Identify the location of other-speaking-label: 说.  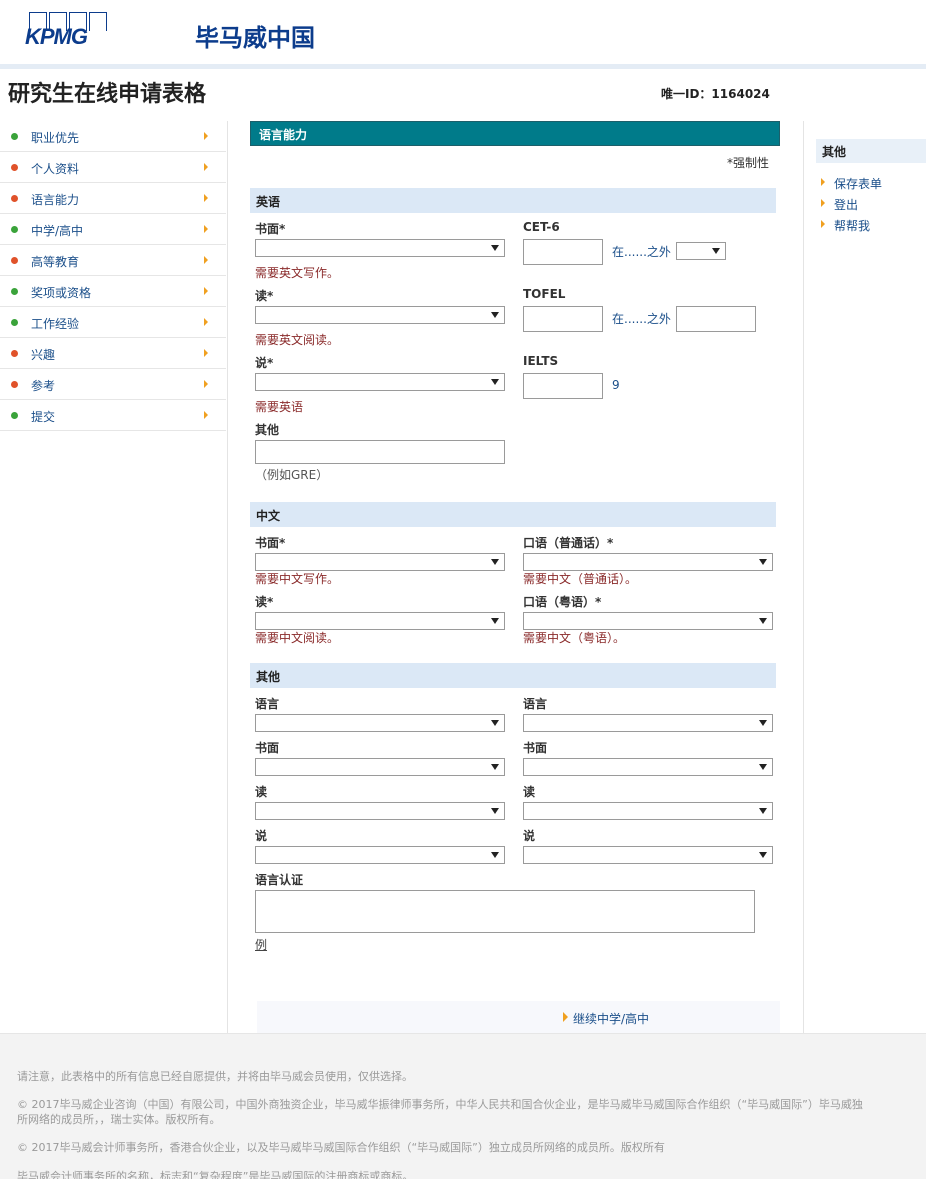
(261, 836).